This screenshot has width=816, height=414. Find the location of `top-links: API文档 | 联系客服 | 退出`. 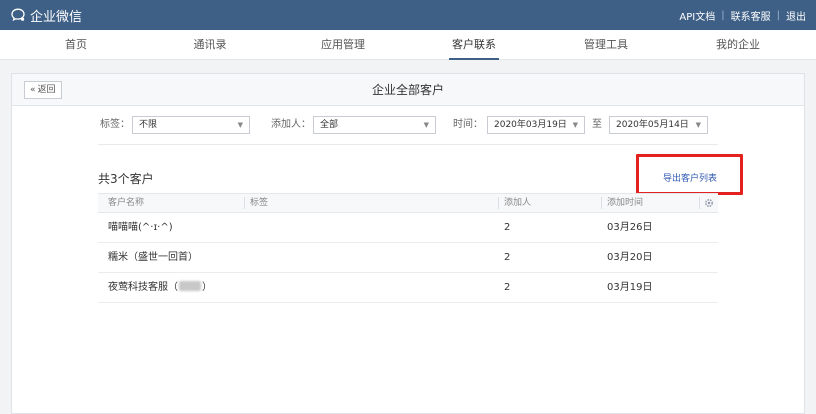

top-links: API文档 | 联系客服 | 退出 is located at coordinates (742, 15).